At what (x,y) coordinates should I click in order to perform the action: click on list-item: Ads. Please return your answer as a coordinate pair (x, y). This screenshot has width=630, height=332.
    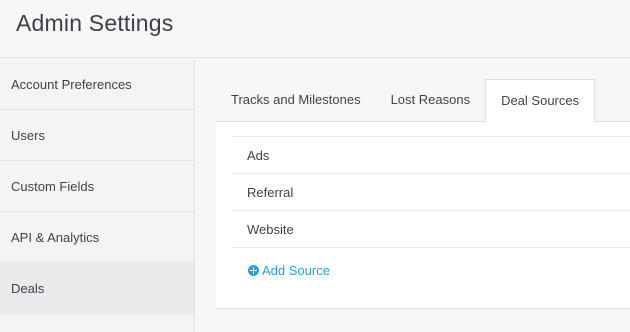
    Looking at the image, I should click on (431, 155).